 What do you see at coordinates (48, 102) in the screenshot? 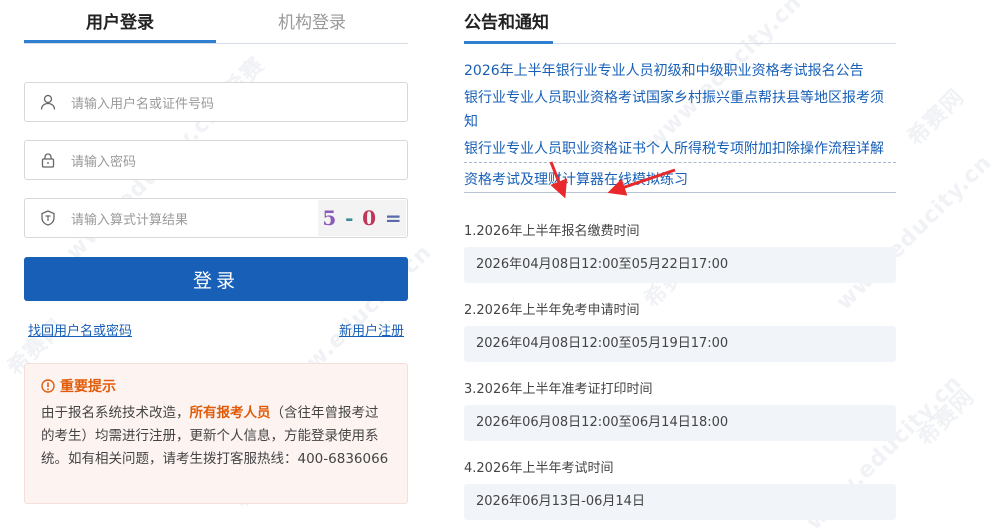
I see `user-icon` at bounding box center [48, 102].